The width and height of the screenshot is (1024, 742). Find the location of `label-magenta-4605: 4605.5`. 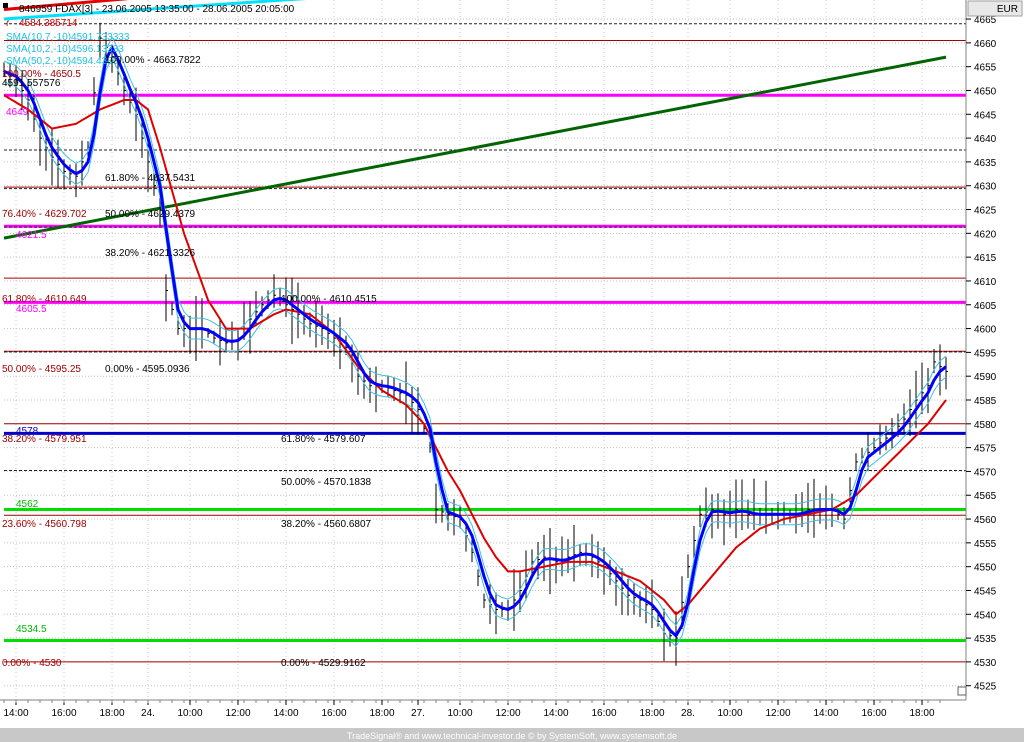

label-magenta-4605: 4605.5 is located at coordinates (31, 309).